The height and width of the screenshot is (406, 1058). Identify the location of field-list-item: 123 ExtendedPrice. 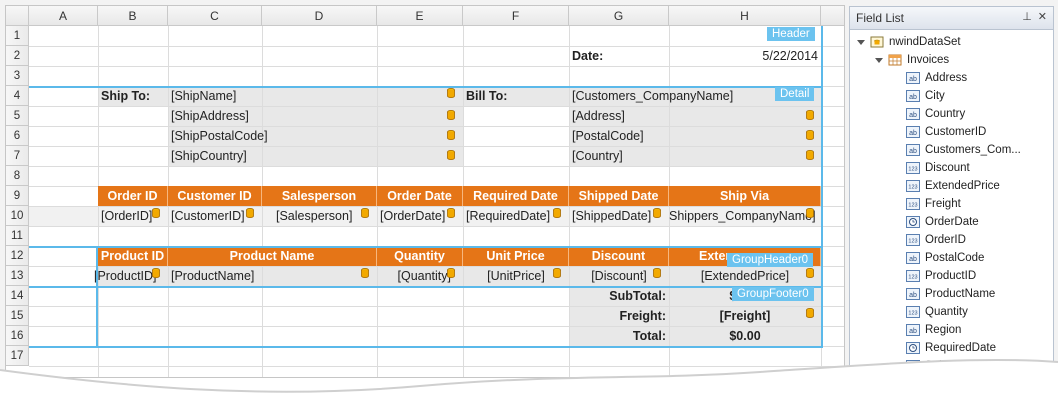
(953, 186).